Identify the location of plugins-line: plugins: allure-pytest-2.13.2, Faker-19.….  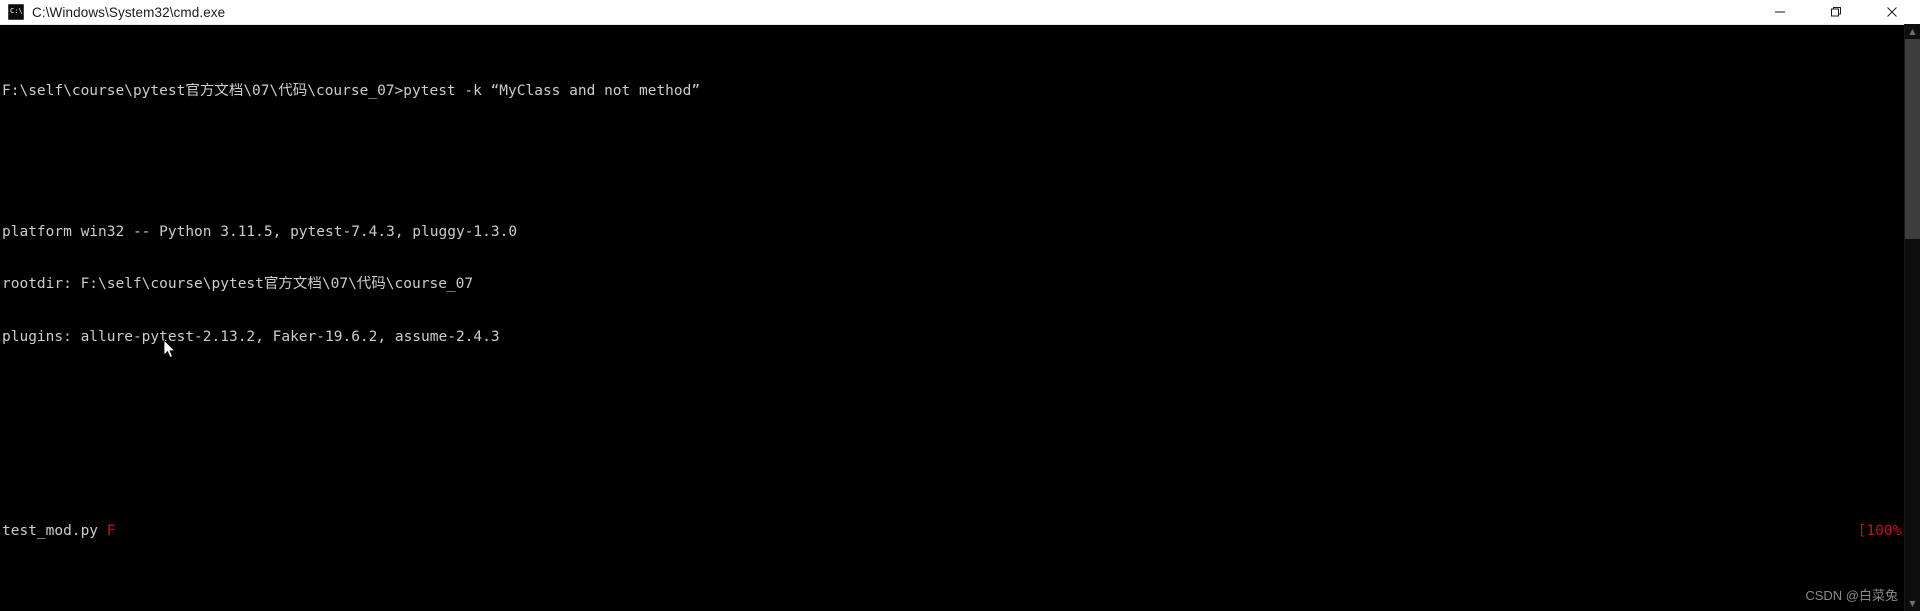
(251, 337).